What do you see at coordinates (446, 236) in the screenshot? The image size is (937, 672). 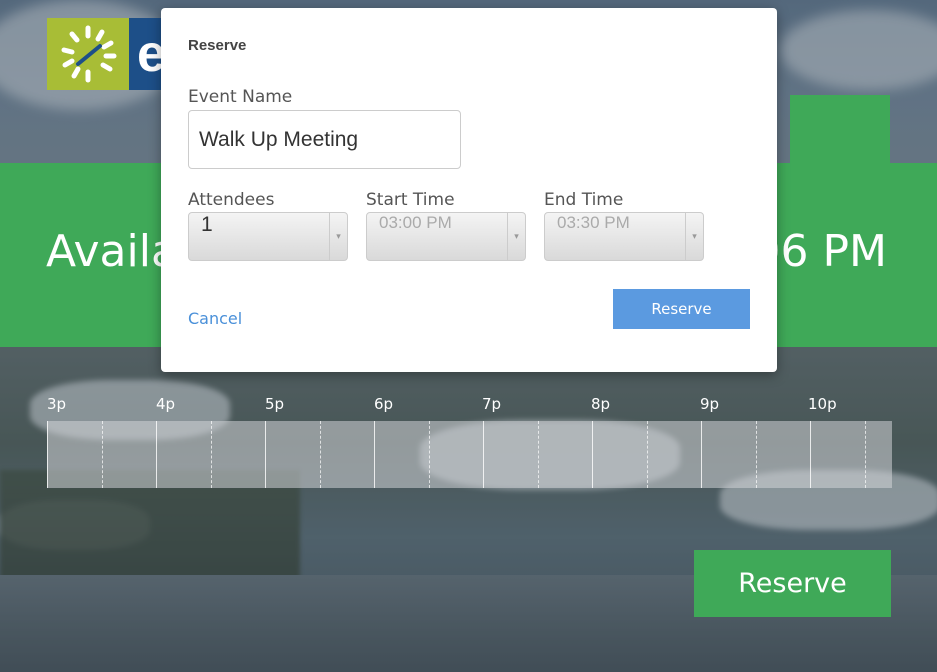 I see `start-time-select: 03:00 PM ▾` at bounding box center [446, 236].